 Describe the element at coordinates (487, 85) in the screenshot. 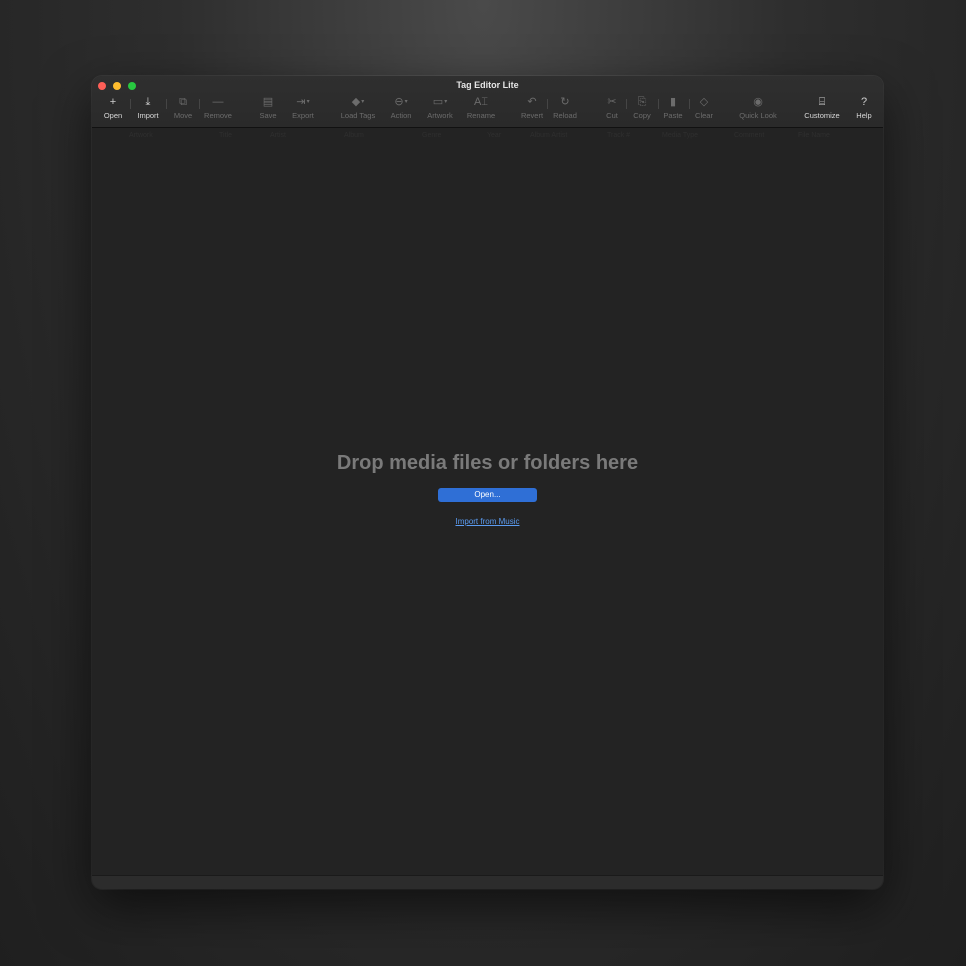

I see `window-title: Tag Editor Lite` at that location.